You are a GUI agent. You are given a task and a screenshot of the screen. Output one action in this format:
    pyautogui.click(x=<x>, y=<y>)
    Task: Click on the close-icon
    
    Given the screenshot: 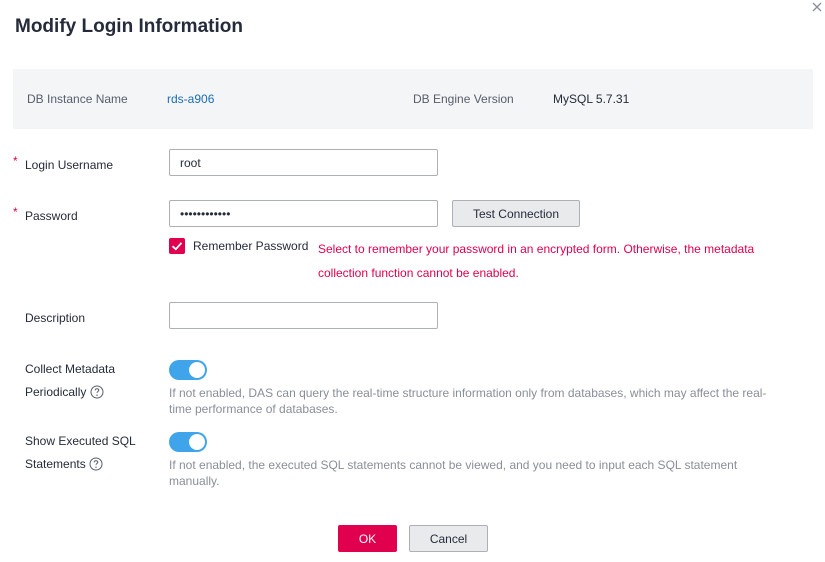 What is the action you would take?
    pyautogui.click(x=817, y=8)
    